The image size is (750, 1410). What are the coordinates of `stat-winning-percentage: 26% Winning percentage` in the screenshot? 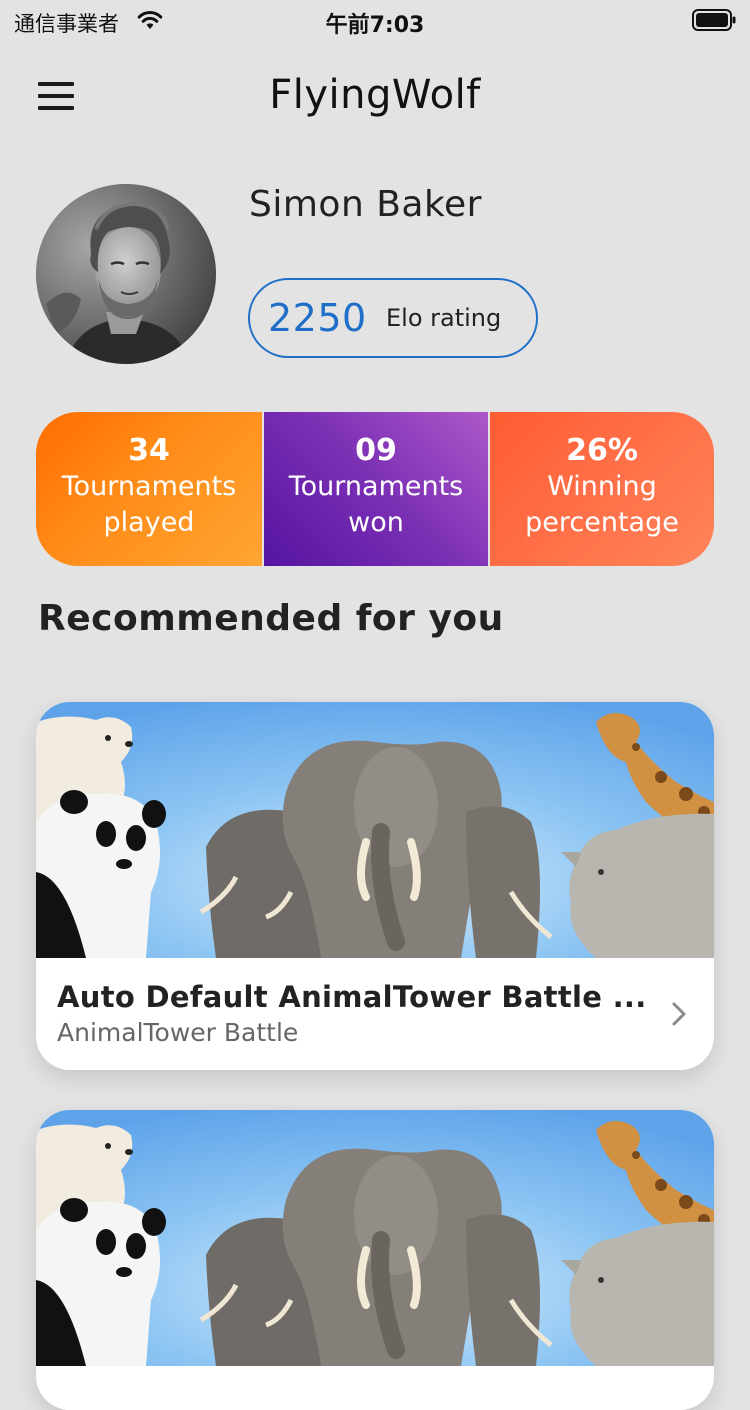 It's located at (601, 489).